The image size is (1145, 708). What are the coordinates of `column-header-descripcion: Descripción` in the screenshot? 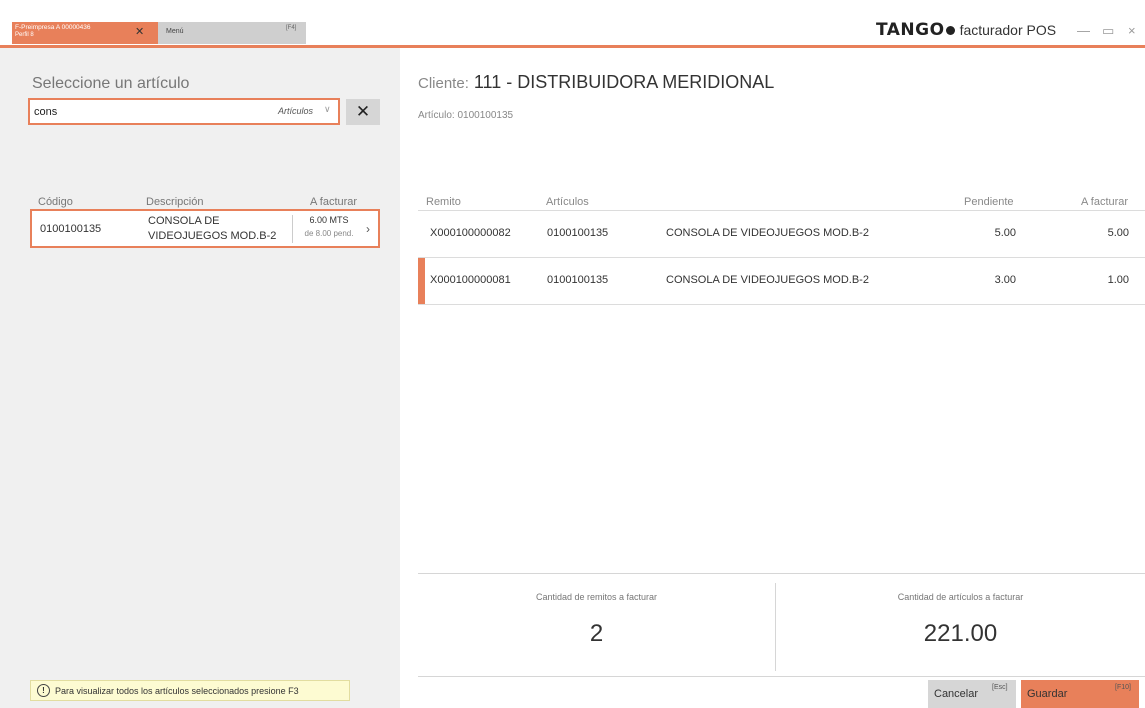 It's located at (175, 202).